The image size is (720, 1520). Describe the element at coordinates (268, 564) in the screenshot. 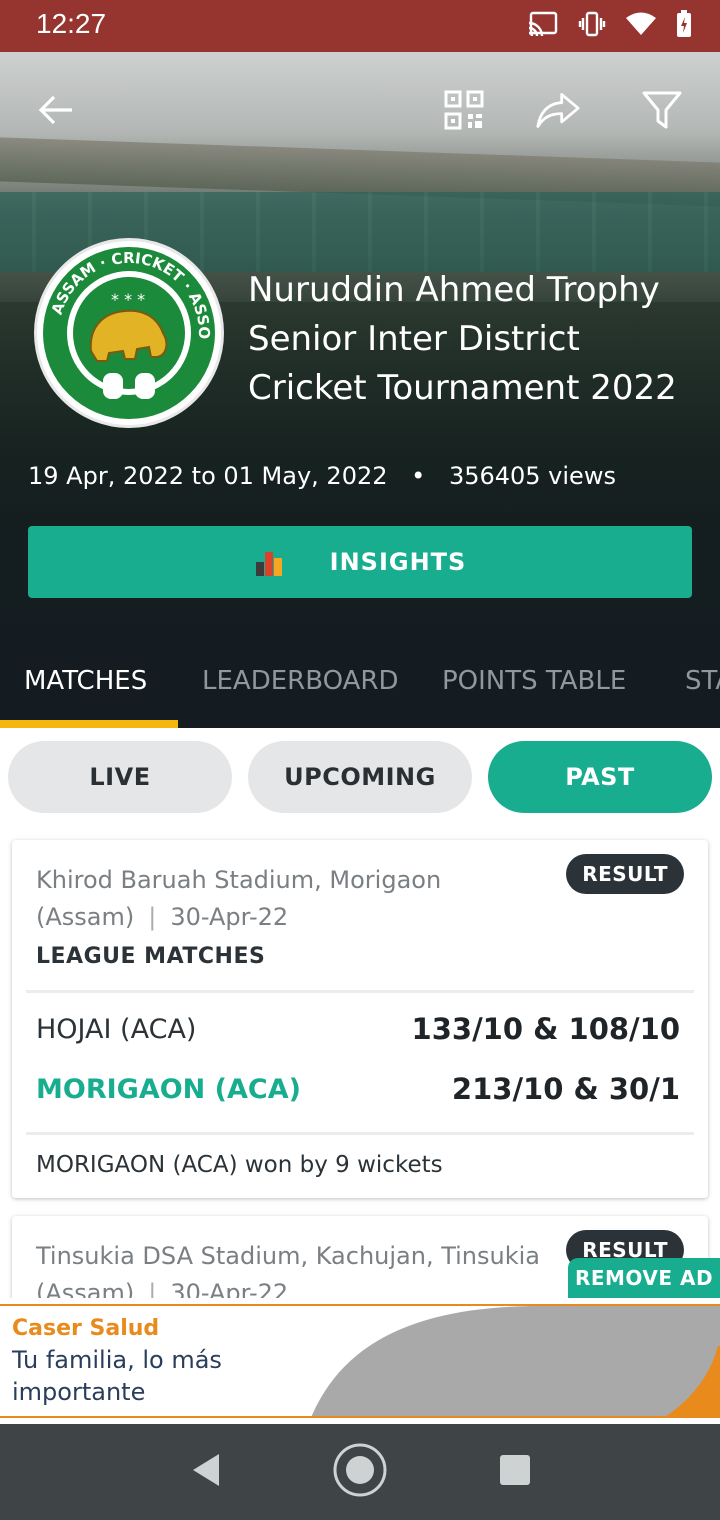

I see `bar-chart-icon` at that location.